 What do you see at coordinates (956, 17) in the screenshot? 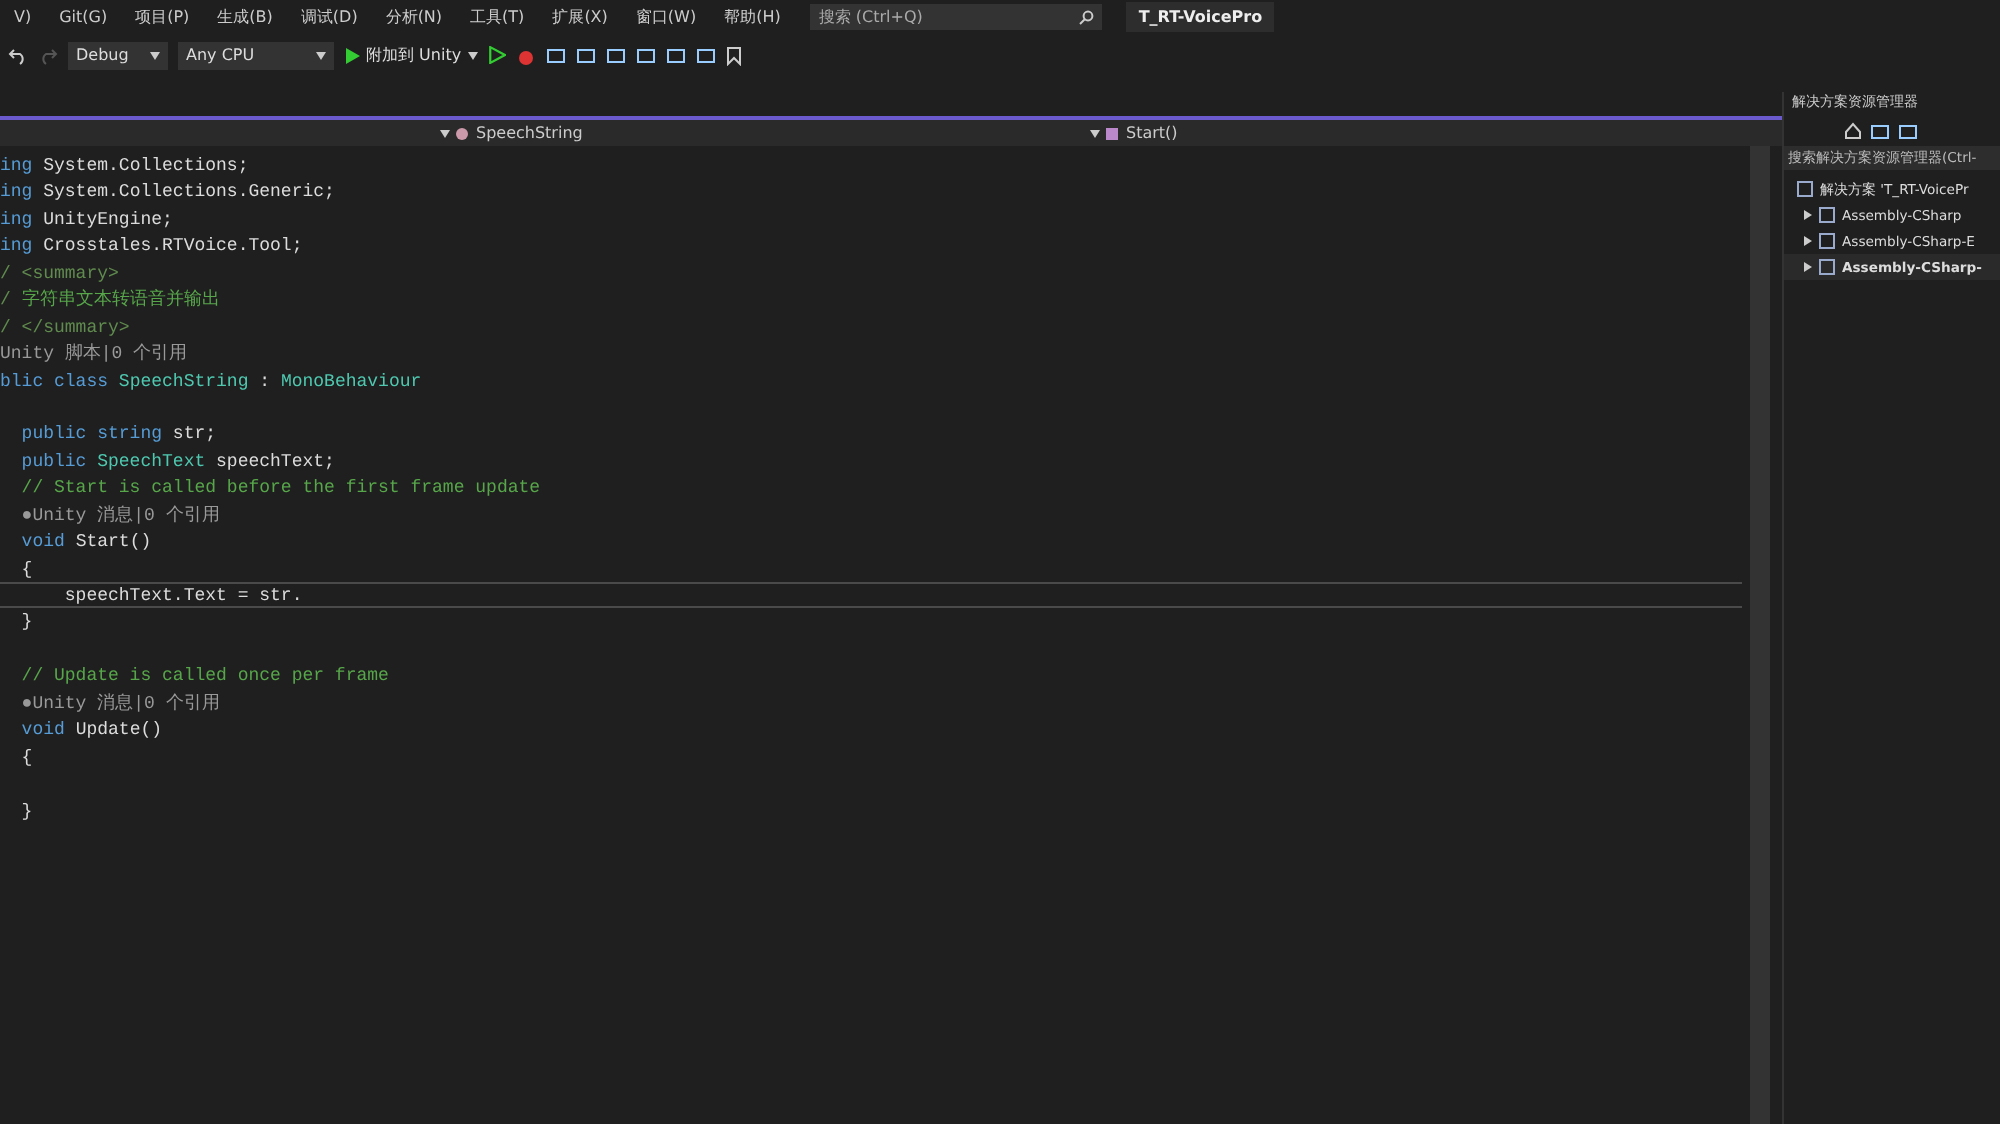
I see `search-field: 搜索 (Ctrl+Q)` at bounding box center [956, 17].